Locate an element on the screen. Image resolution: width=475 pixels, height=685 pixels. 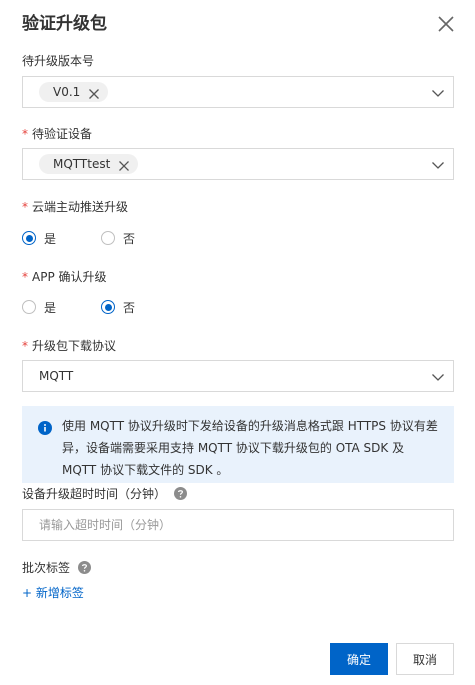
timeout-input is located at coordinates (238, 525).